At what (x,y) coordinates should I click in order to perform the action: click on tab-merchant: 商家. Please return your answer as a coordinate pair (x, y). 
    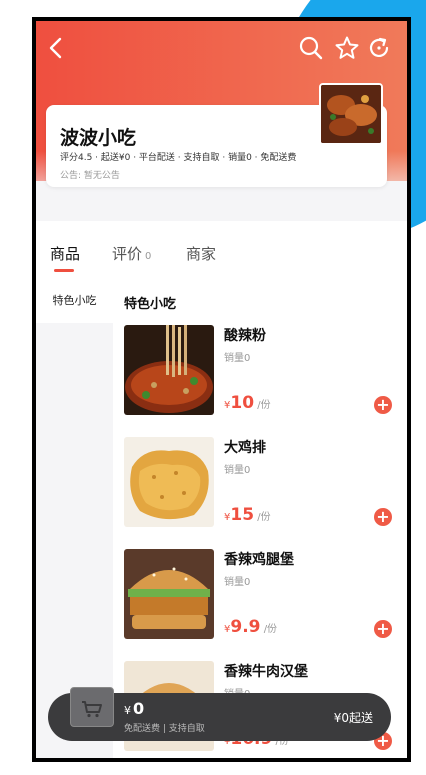
    Looking at the image, I should click on (201, 253).